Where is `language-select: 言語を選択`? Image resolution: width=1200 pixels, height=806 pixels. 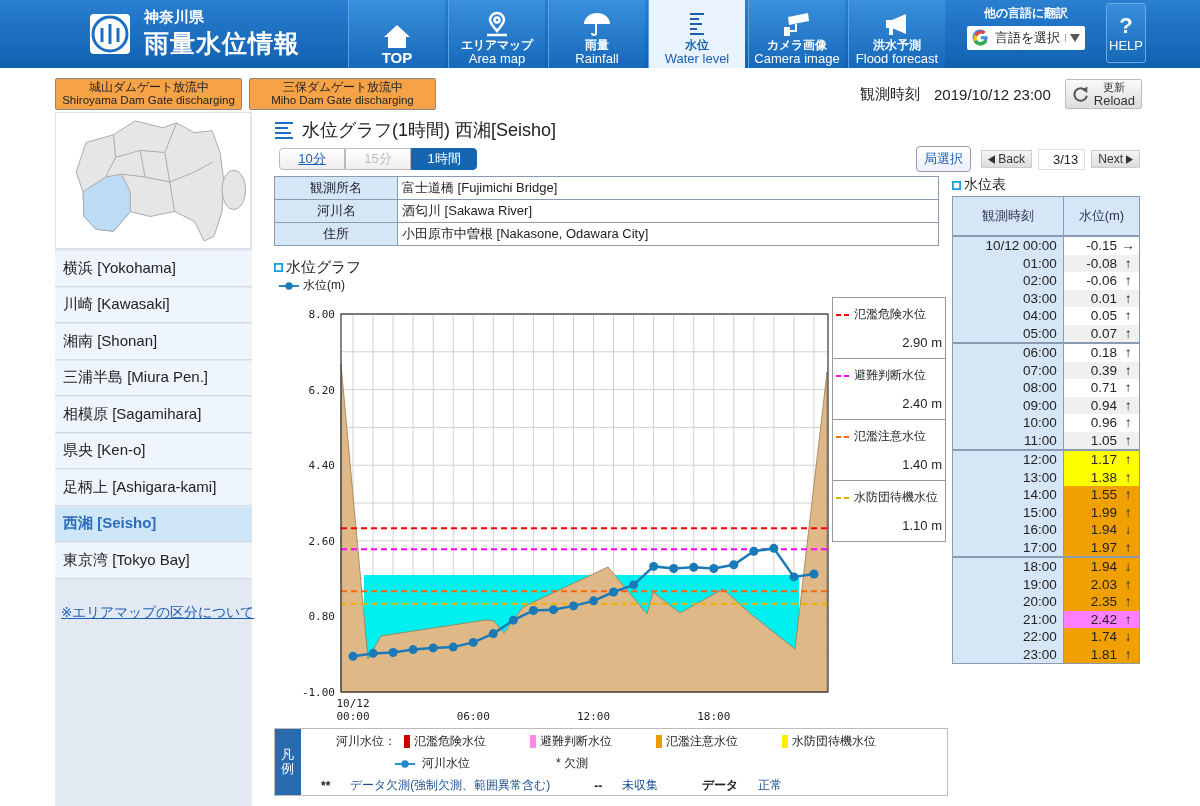 language-select: 言語を選択 is located at coordinates (1026, 38).